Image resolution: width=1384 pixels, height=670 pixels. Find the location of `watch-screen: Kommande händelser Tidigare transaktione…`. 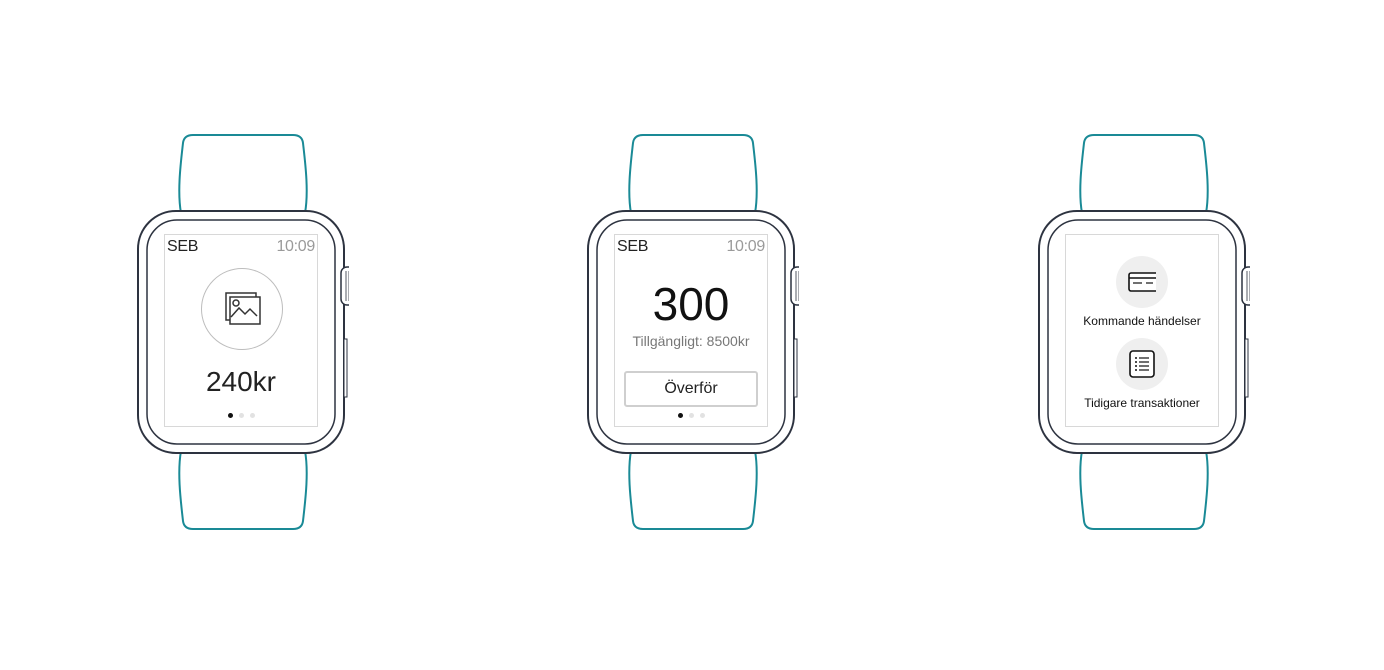

watch-screen: Kommande händelser Tidigare transaktione… is located at coordinates (1142, 330).